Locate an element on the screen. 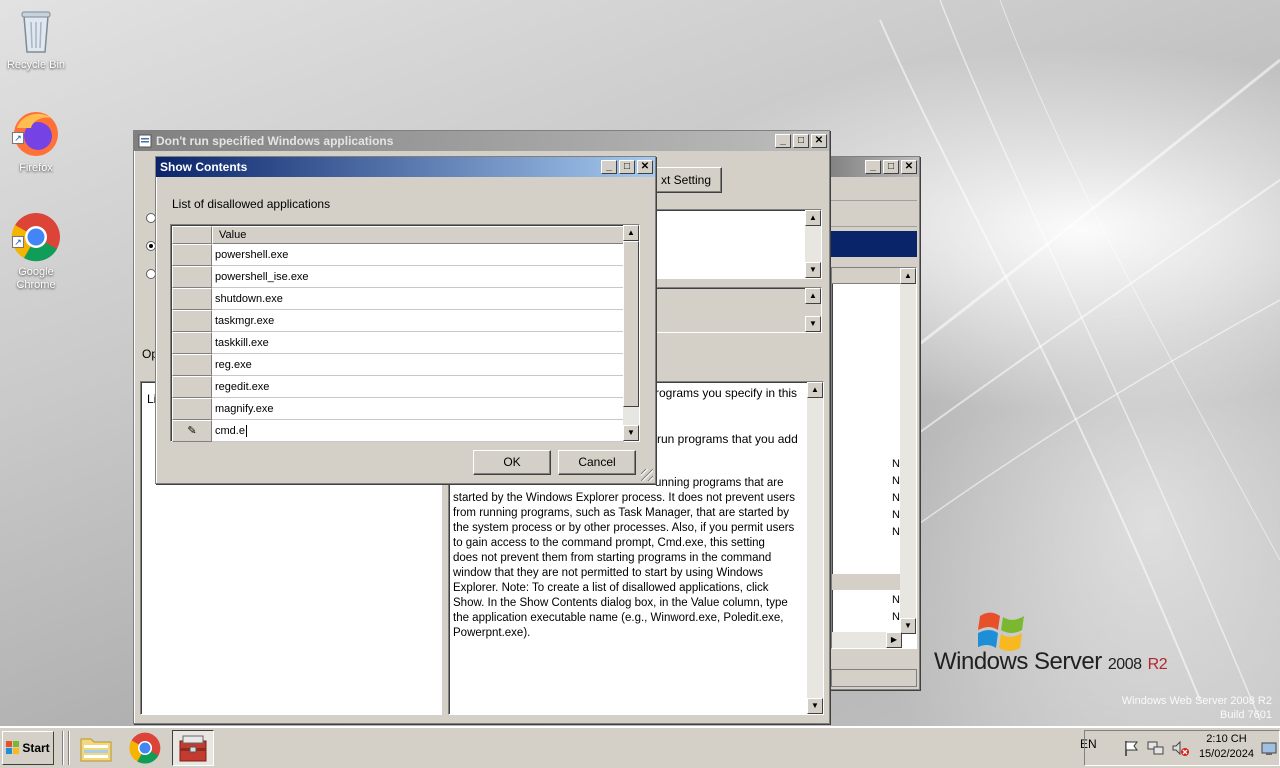 The height and width of the screenshot is (768, 1280). grid-row: reg.exe is located at coordinates (398, 365).